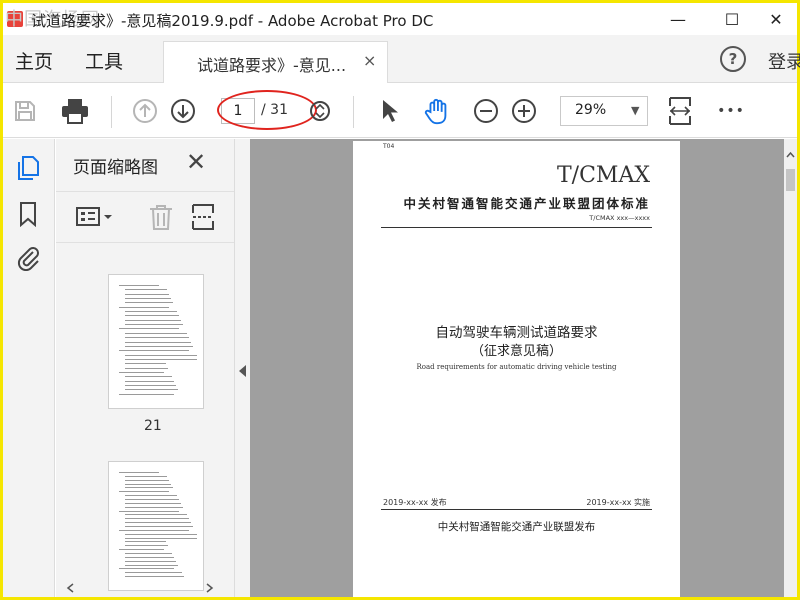 This screenshot has width=800, height=600. What do you see at coordinates (161, 219) in the screenshot?
I see `delete-page-icon` at bounding box center [161, 219].